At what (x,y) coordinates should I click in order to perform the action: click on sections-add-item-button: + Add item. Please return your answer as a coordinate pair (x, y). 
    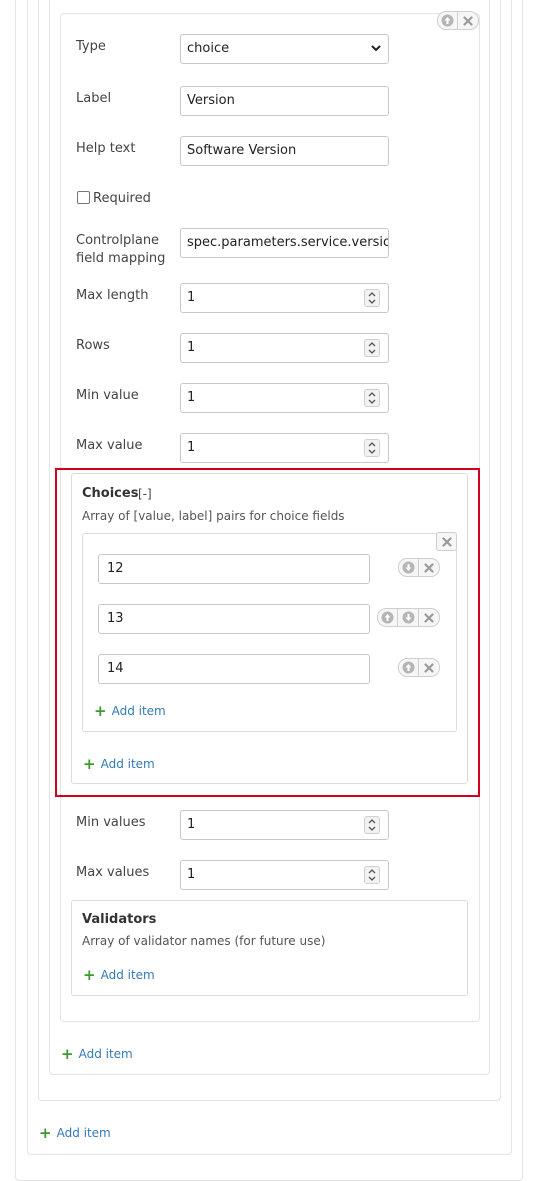
    Looking at the image, I should click on (75, 1133).